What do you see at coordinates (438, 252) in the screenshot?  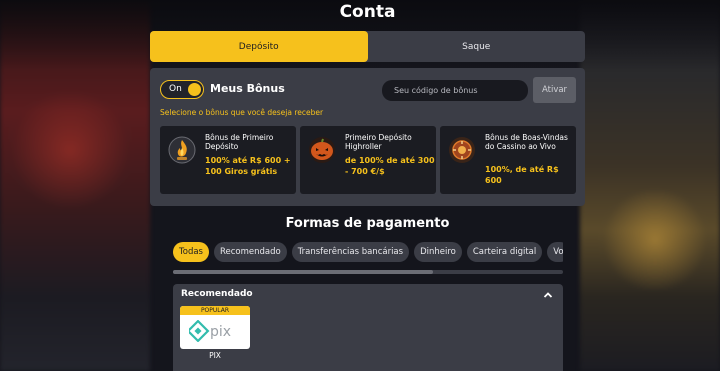 I see `filter-cash: Dinheiro` at bounding box center [438, 252].